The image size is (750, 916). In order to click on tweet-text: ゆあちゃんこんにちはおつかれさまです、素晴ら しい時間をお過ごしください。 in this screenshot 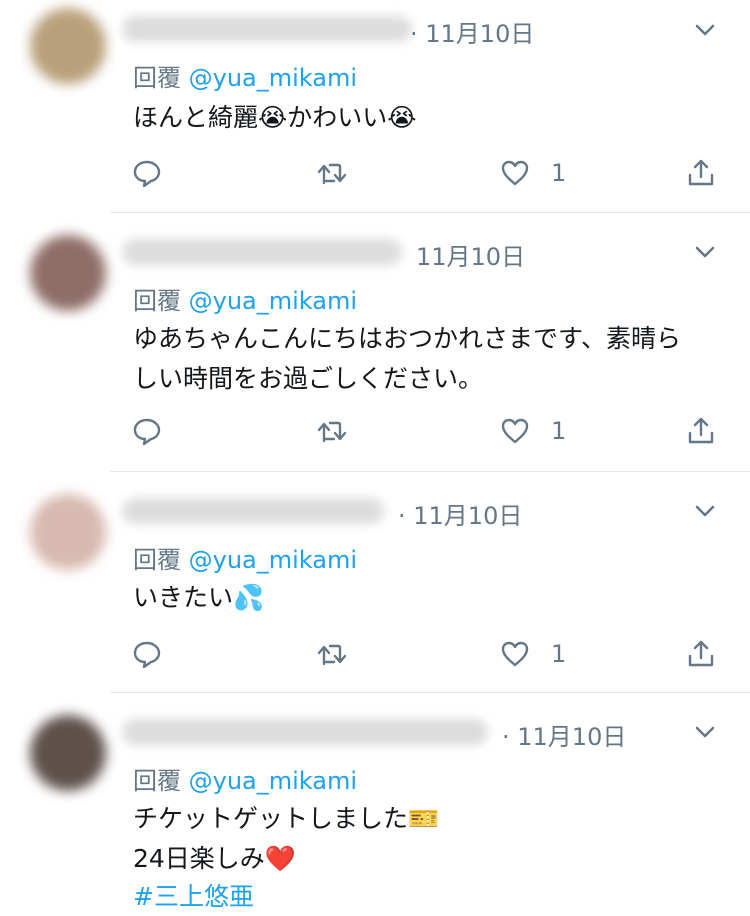, I will do `click(407, 358)`.